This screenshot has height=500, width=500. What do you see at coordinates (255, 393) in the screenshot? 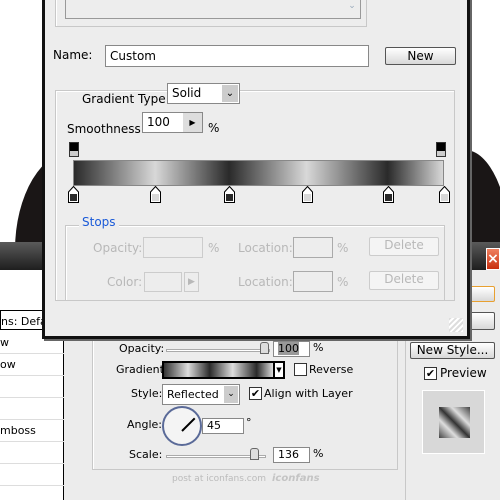
I see `align-with-layer-checkbox: ✔` at bounding box center [255, 393].